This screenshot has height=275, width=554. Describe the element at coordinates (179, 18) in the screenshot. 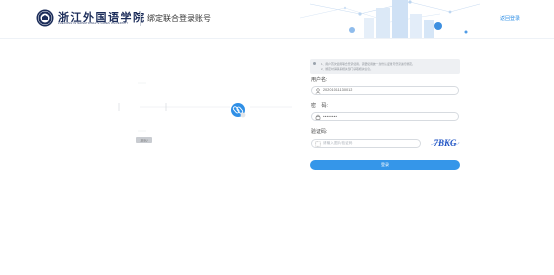

I see `page-title: 绑定联合登录账号` at that location.